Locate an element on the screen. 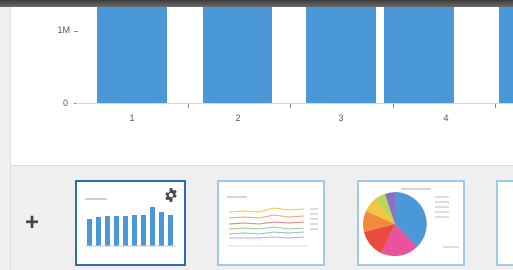 The height and width of the screenshot is (270, 513). y-tick-label-1m: 1M is located at coordinates (63, 30).